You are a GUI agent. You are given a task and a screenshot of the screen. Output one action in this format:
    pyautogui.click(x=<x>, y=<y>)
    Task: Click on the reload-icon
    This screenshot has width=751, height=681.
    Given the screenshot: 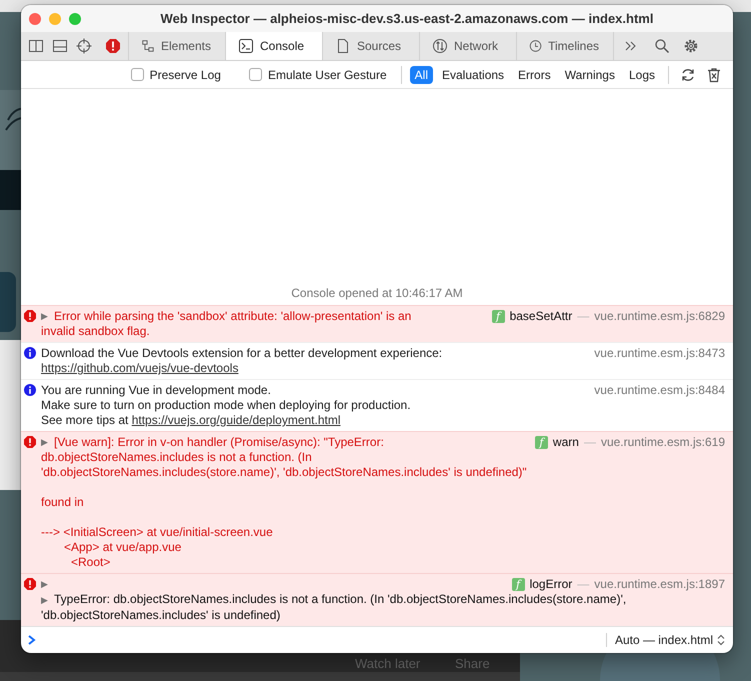 What is the action you would take?
    pyautogui.click(x=688, y=74)
    